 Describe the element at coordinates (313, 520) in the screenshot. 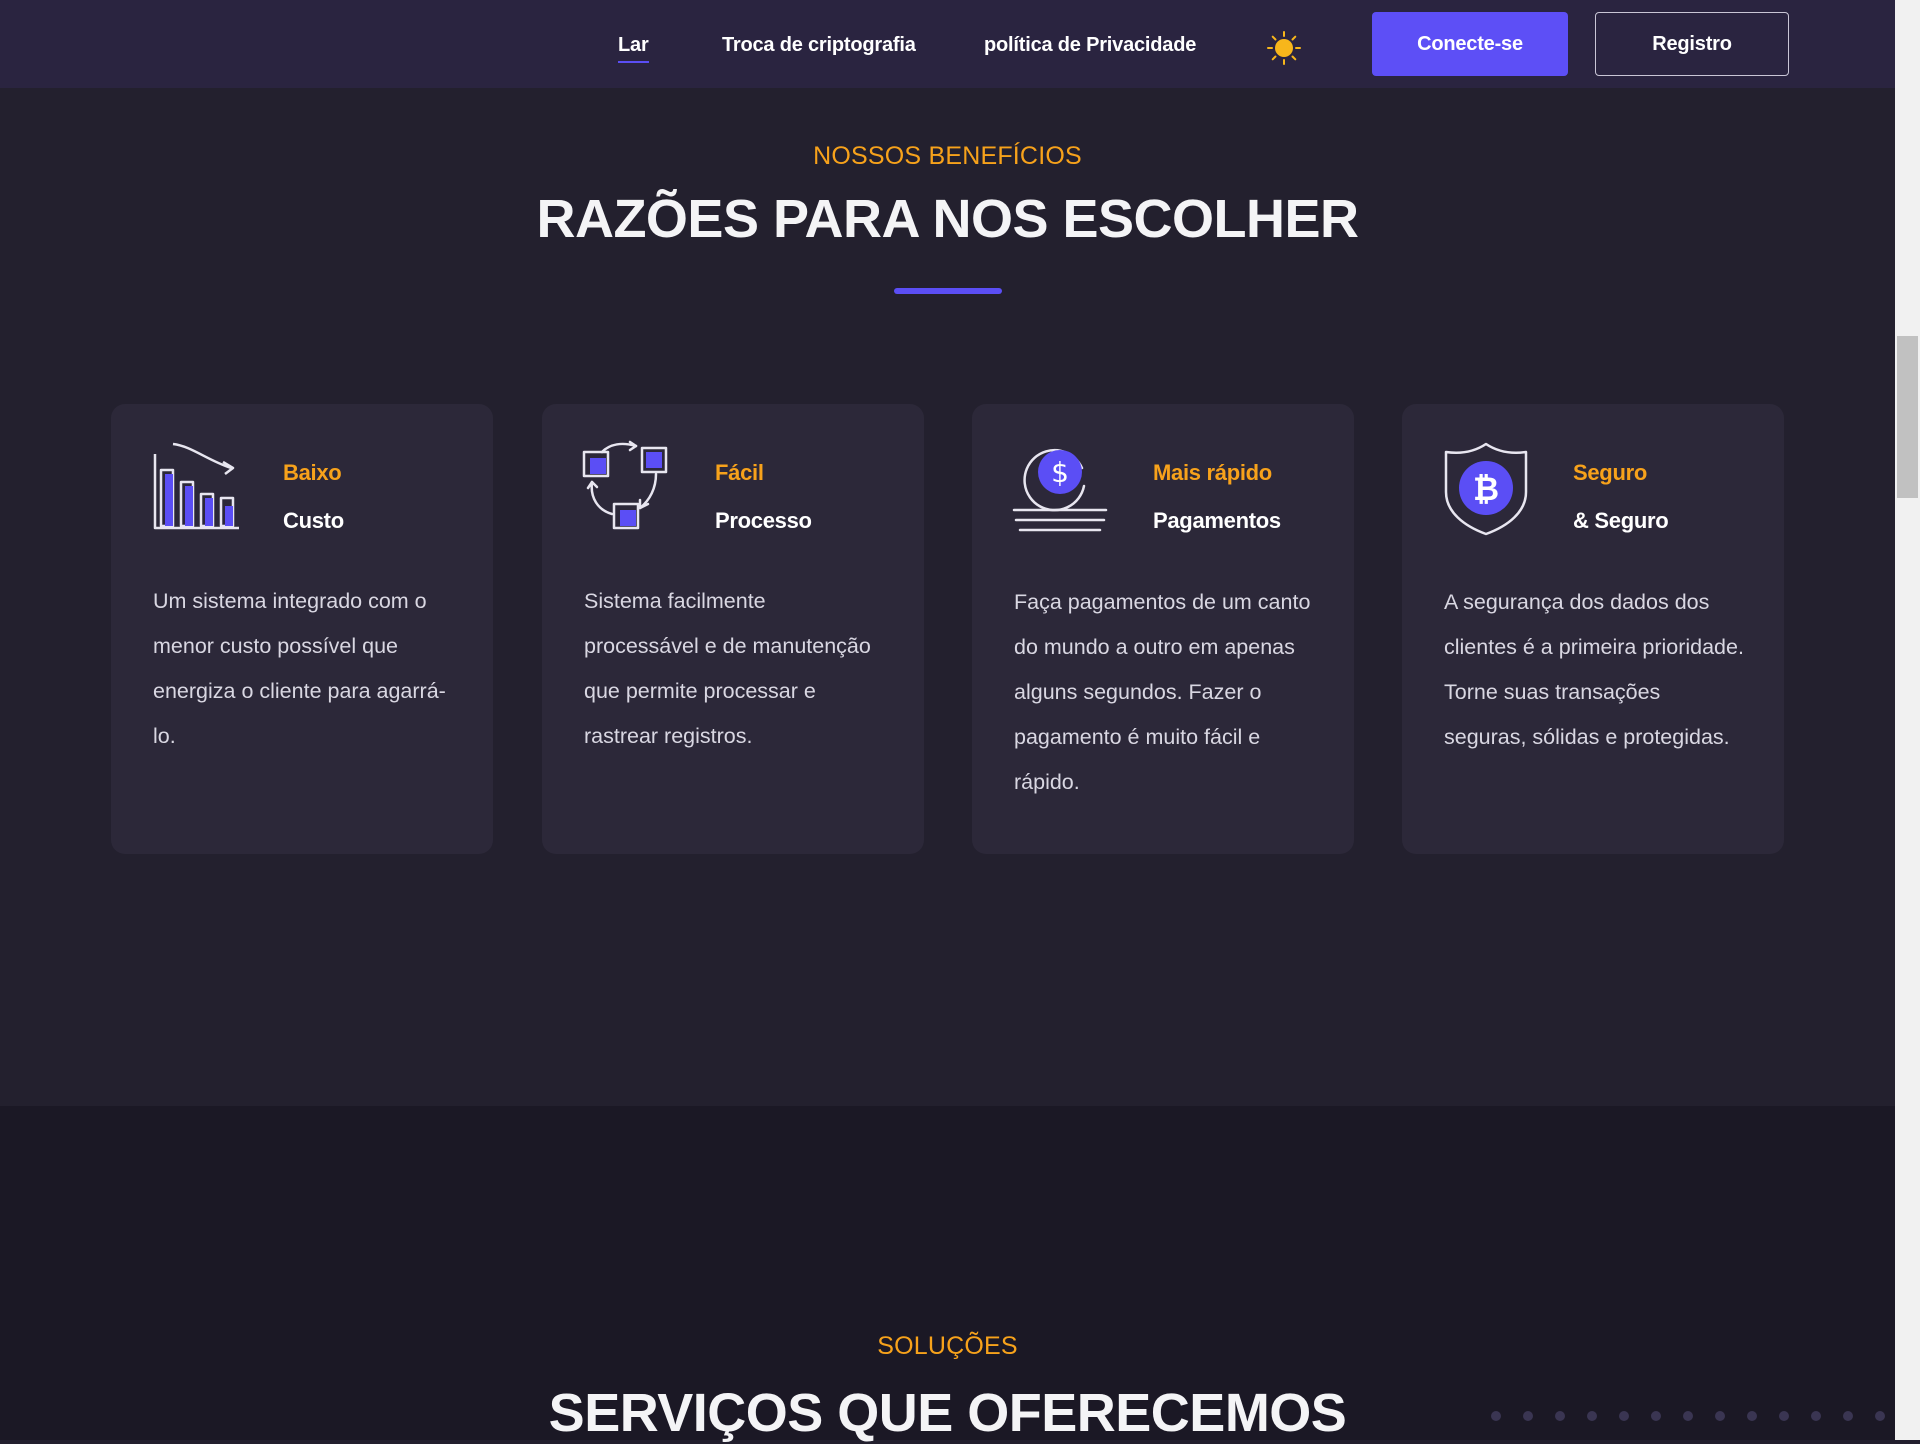

I see `card-title: Custo` at that location.